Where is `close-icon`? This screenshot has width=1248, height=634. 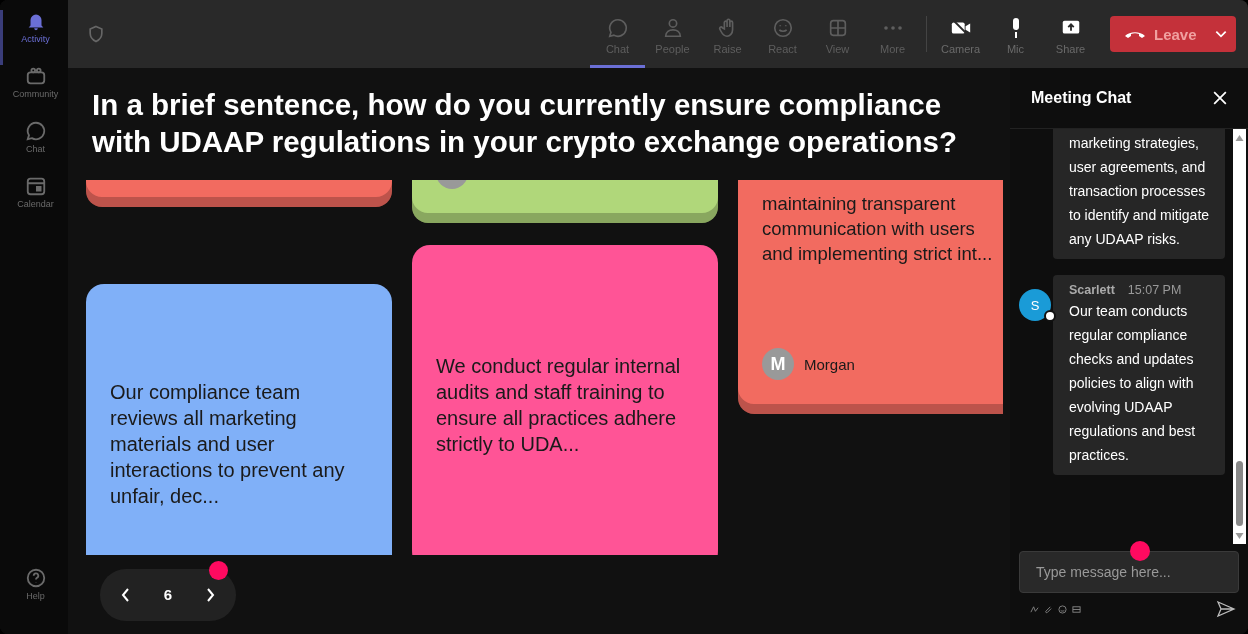 close-icon is located at coordinates (1220, 98).